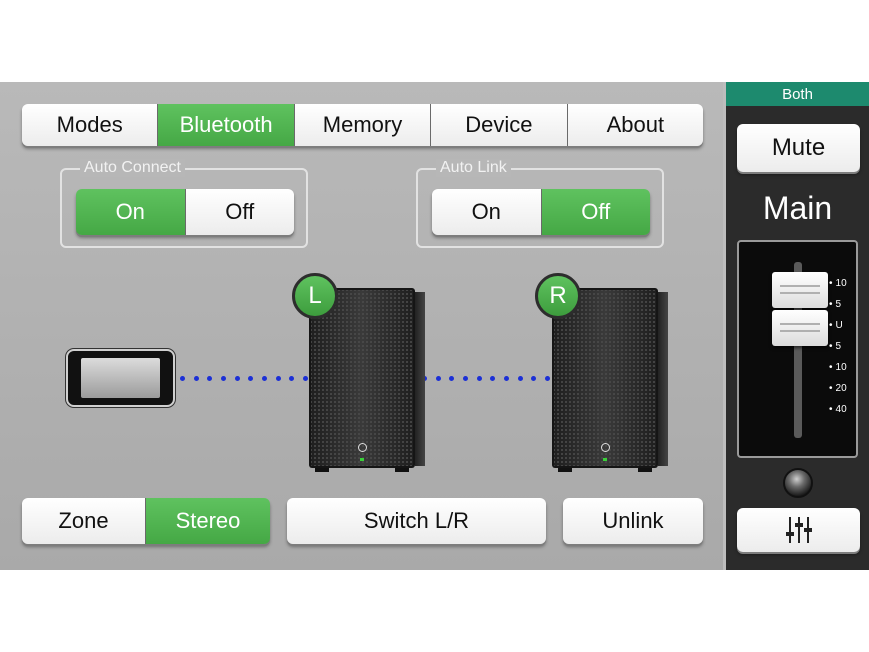 This screenshot has width=869, height=652. I want to click on left-speaker-badge: L, so click(315, 296).